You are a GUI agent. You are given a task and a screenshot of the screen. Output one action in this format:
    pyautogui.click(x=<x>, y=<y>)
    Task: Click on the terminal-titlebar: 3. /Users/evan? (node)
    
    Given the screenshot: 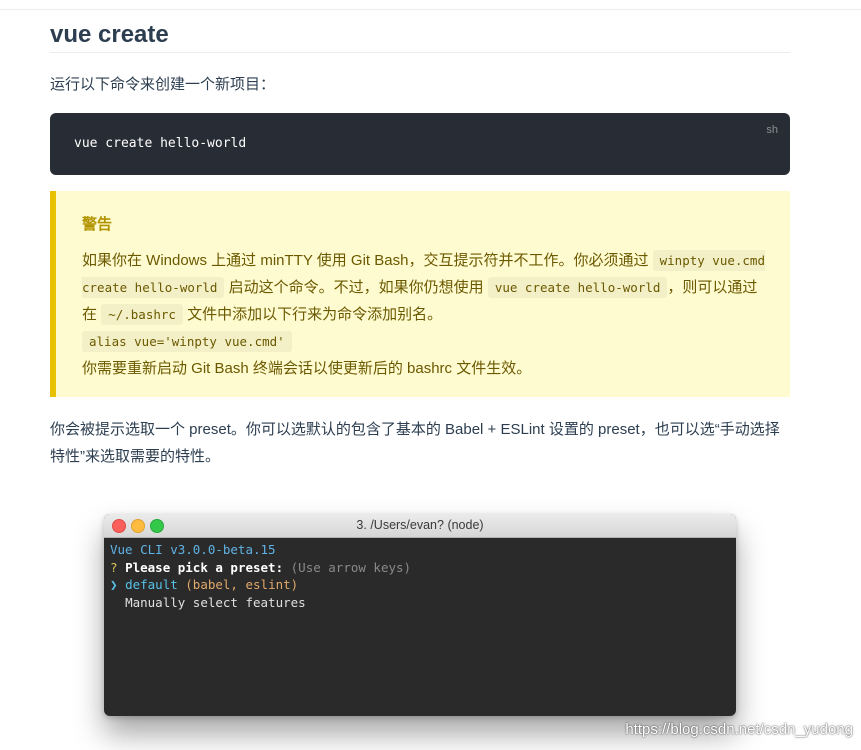 What is the action you would take?
    pyautogui.click(x=420, y=526)
    